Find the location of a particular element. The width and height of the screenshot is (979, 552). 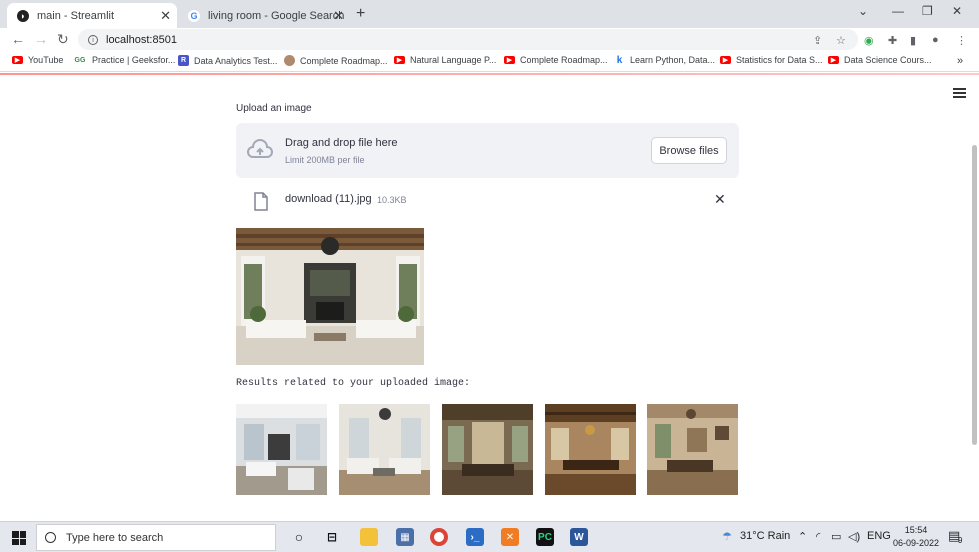

windows-start-icon is located at coordinates (19, 538).